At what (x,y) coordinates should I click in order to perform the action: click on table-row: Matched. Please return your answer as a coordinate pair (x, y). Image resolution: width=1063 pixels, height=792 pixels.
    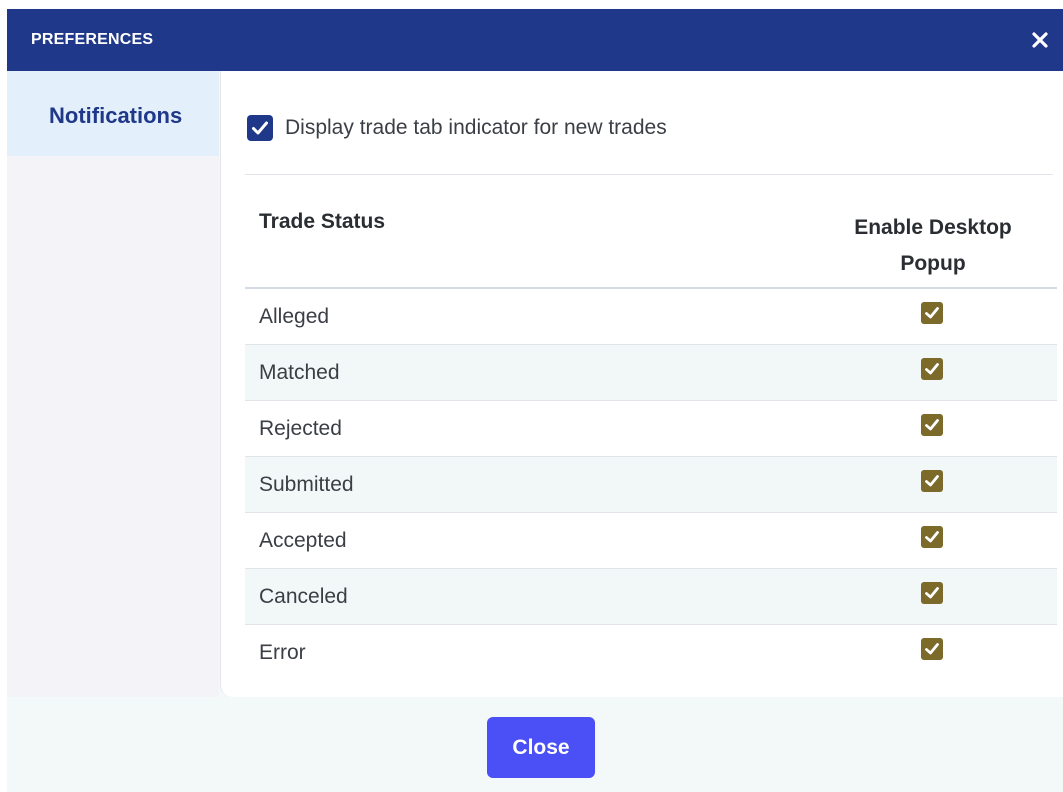
    Looking at the image, I should click on (651, 373).